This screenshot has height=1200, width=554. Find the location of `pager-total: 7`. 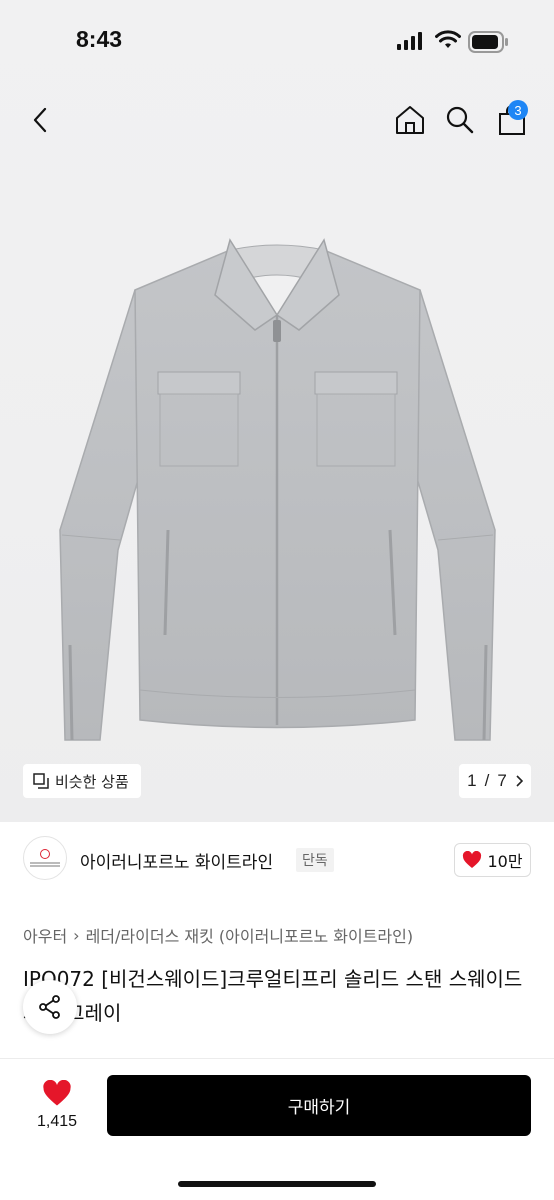

pager-total: 7 is located at coordinates (502, 780).